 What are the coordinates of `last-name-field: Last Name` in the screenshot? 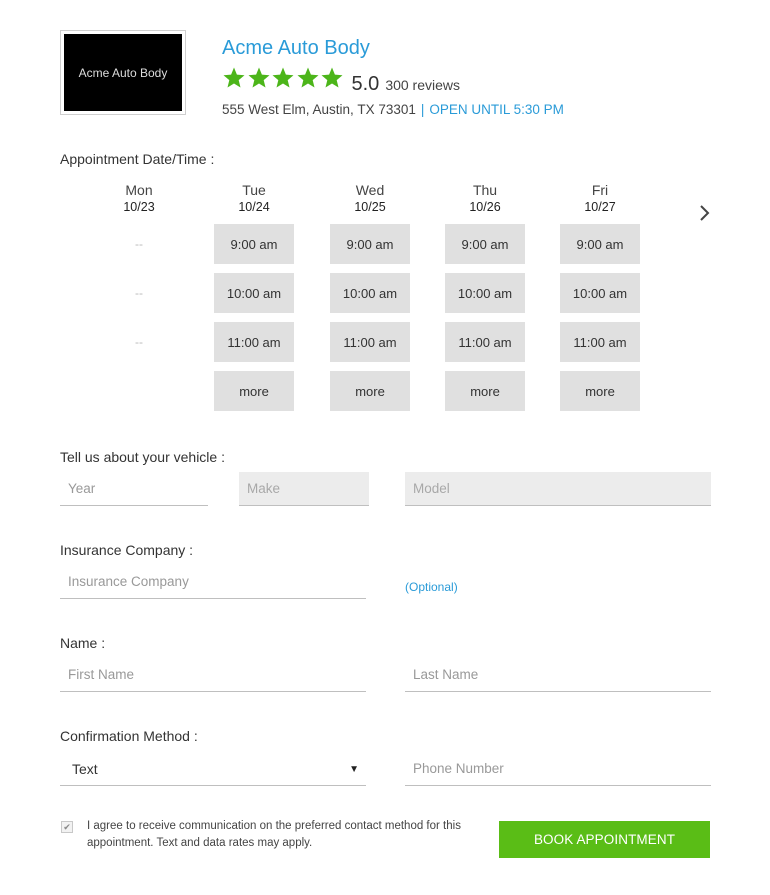 It's located at (558, 675).